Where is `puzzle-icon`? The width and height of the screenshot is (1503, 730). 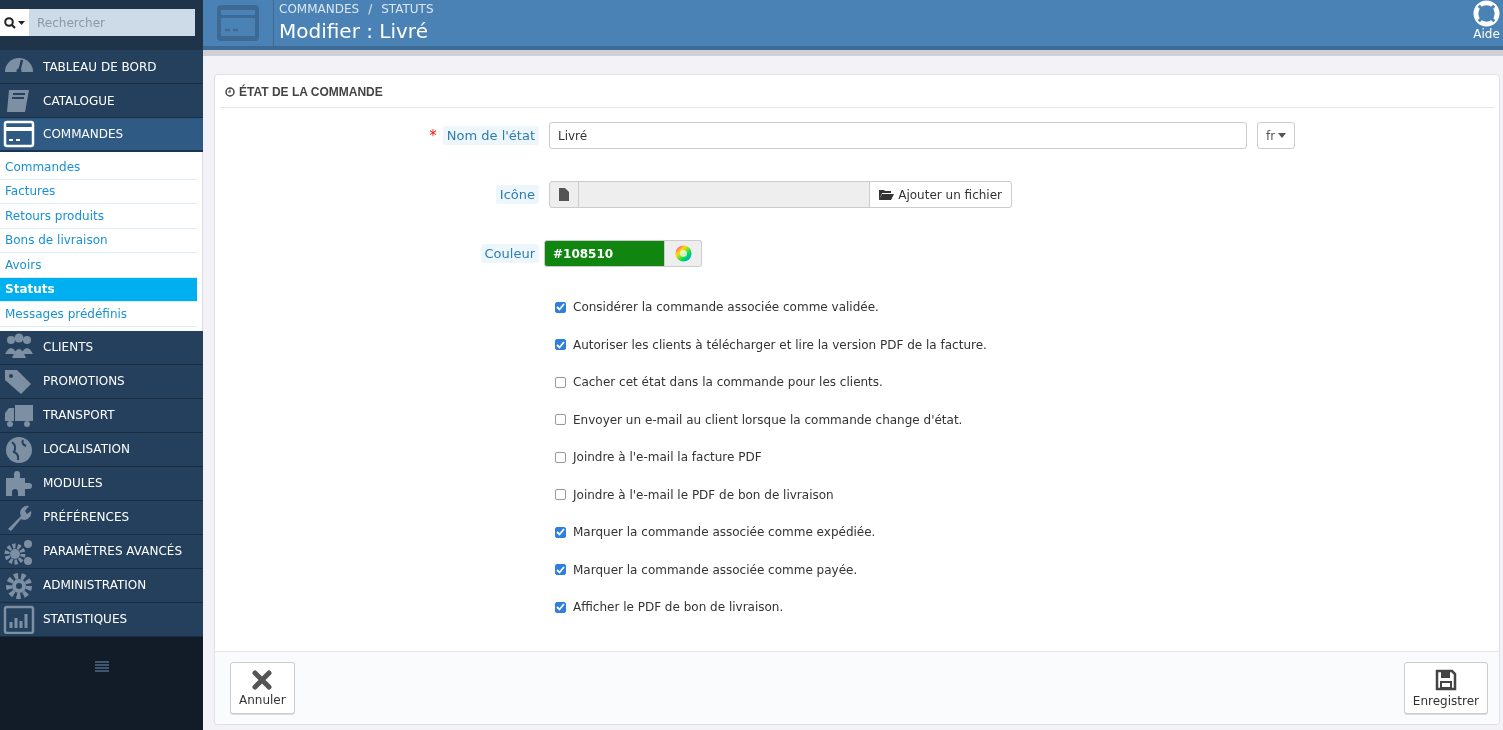 puzzle-icon is located at coordinates (19, 483).